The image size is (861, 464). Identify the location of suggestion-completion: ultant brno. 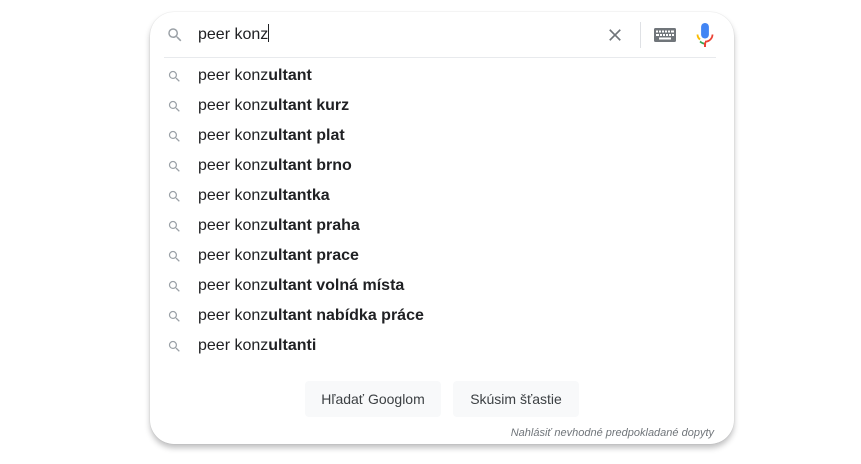
(310, 165).